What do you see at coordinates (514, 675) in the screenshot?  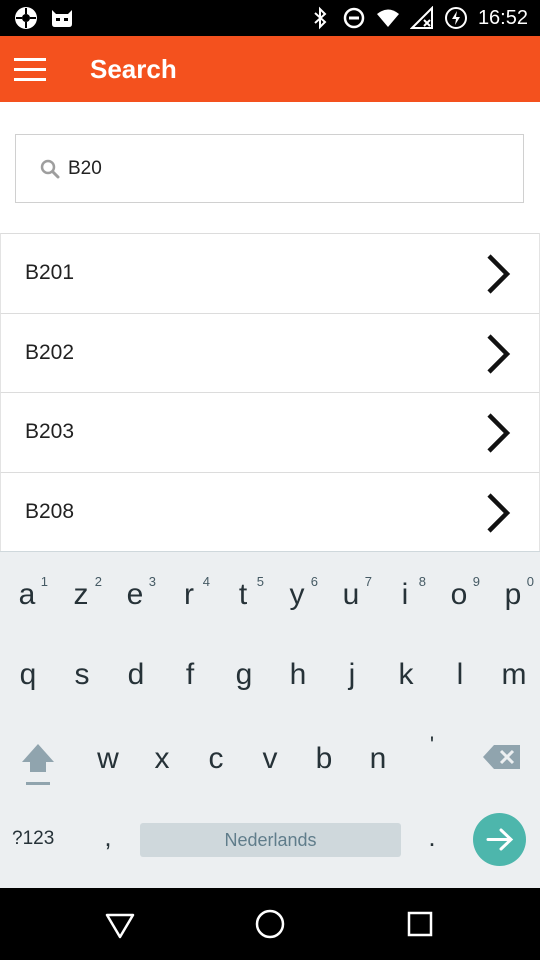 I see `key-m: m` at bounding box center [514, 675].